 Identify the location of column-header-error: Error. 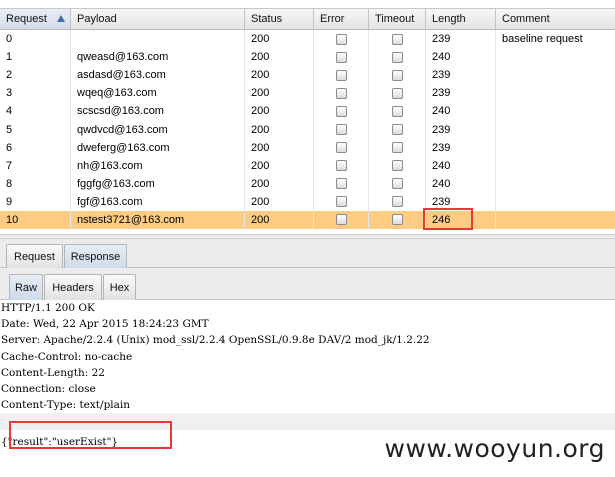
(341, 19).